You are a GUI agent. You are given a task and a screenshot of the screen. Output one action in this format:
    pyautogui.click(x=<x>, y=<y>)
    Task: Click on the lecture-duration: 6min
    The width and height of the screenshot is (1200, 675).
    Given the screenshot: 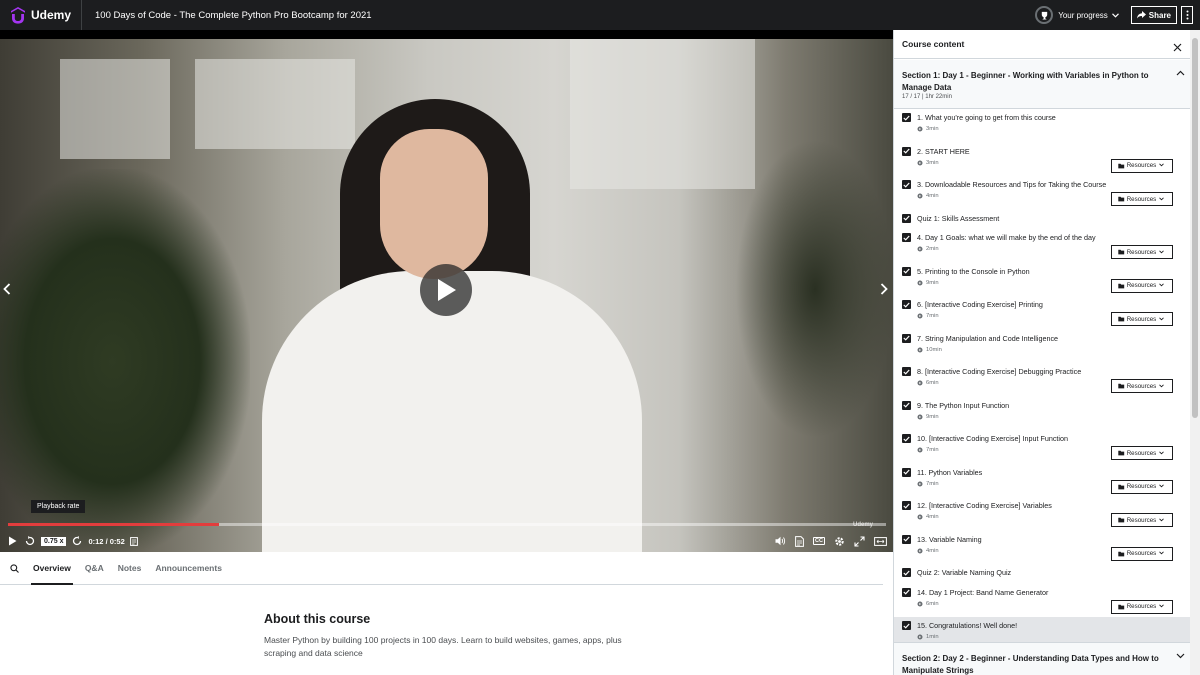 What is the action you would take?
    pyautogui.click(x=928, y=604)
    